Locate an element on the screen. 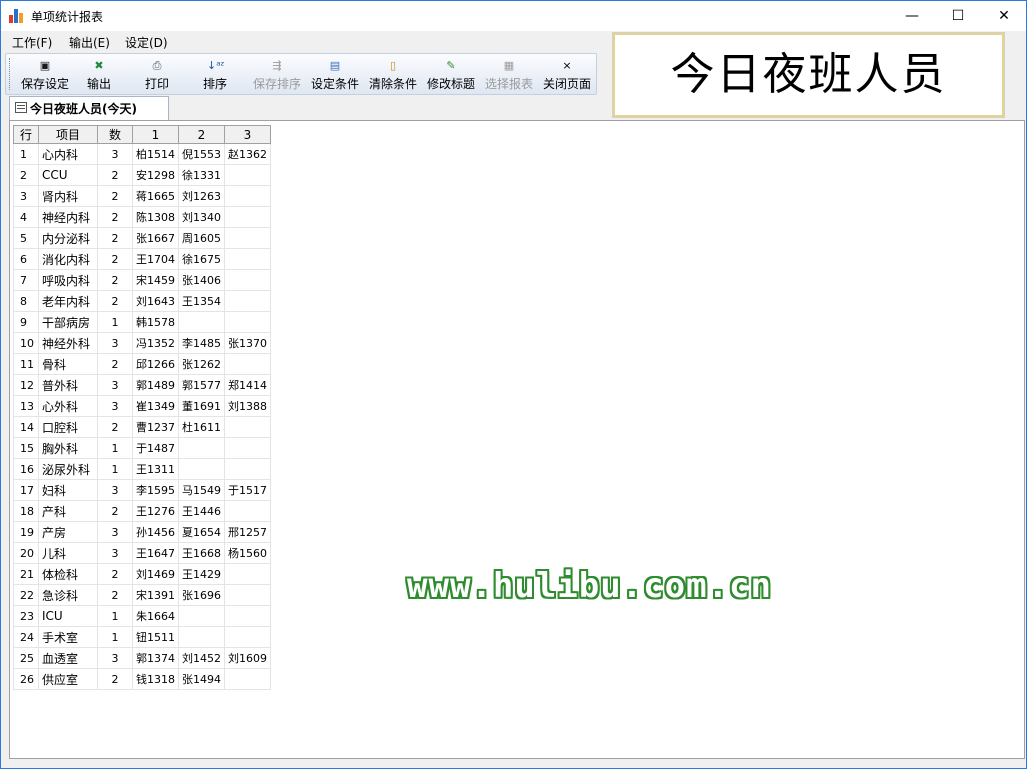  menu-settings: 设定(D) is located at coordinates (146, 42).